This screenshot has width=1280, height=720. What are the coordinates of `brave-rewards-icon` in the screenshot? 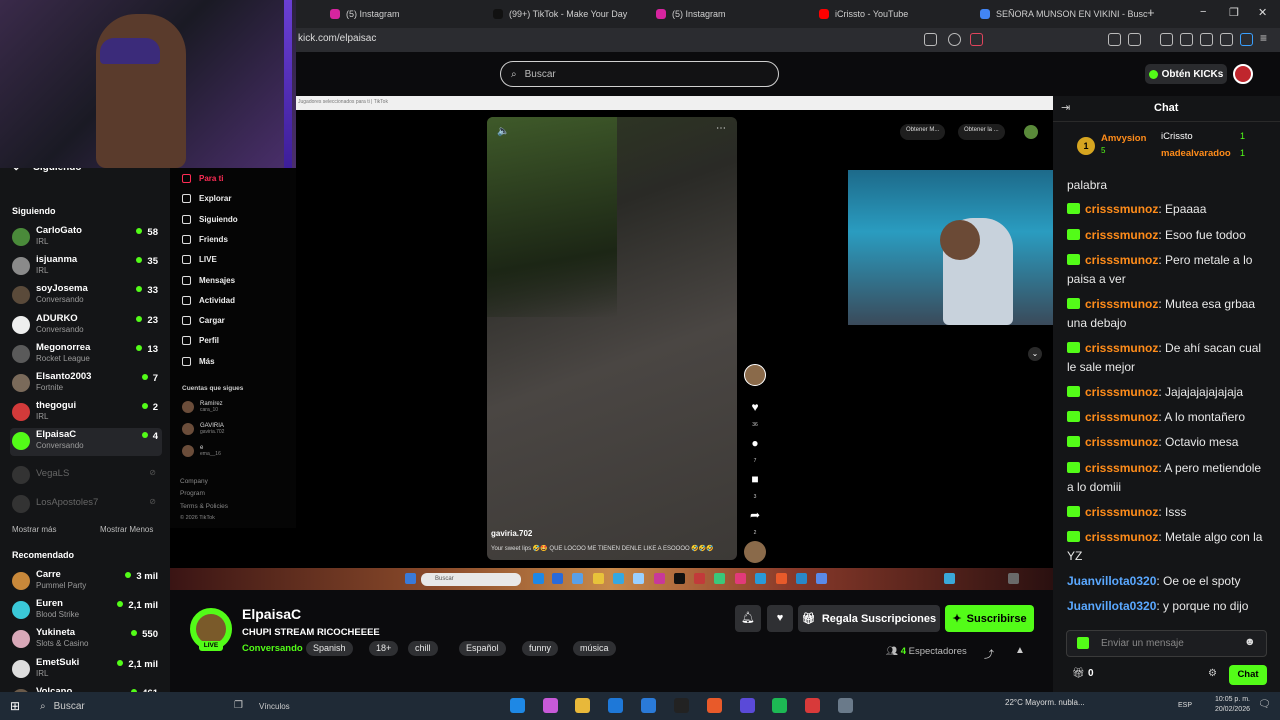 It's located at (976, 39).